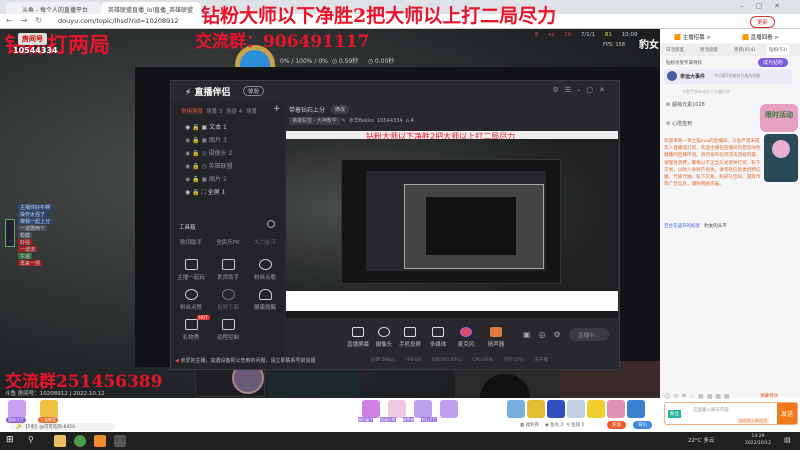 The image size is (800, 450). Describe the element at coordinates (410, 332) in the screenshot. I see `phone-icon` at that location.